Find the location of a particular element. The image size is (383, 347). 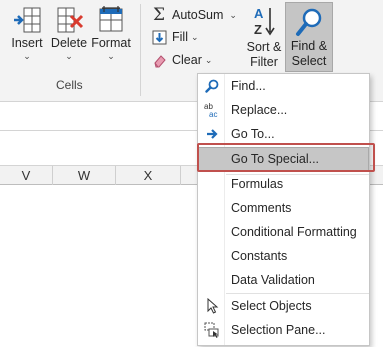

menu-item-constants: Constants is located at coordinates (283, 256).